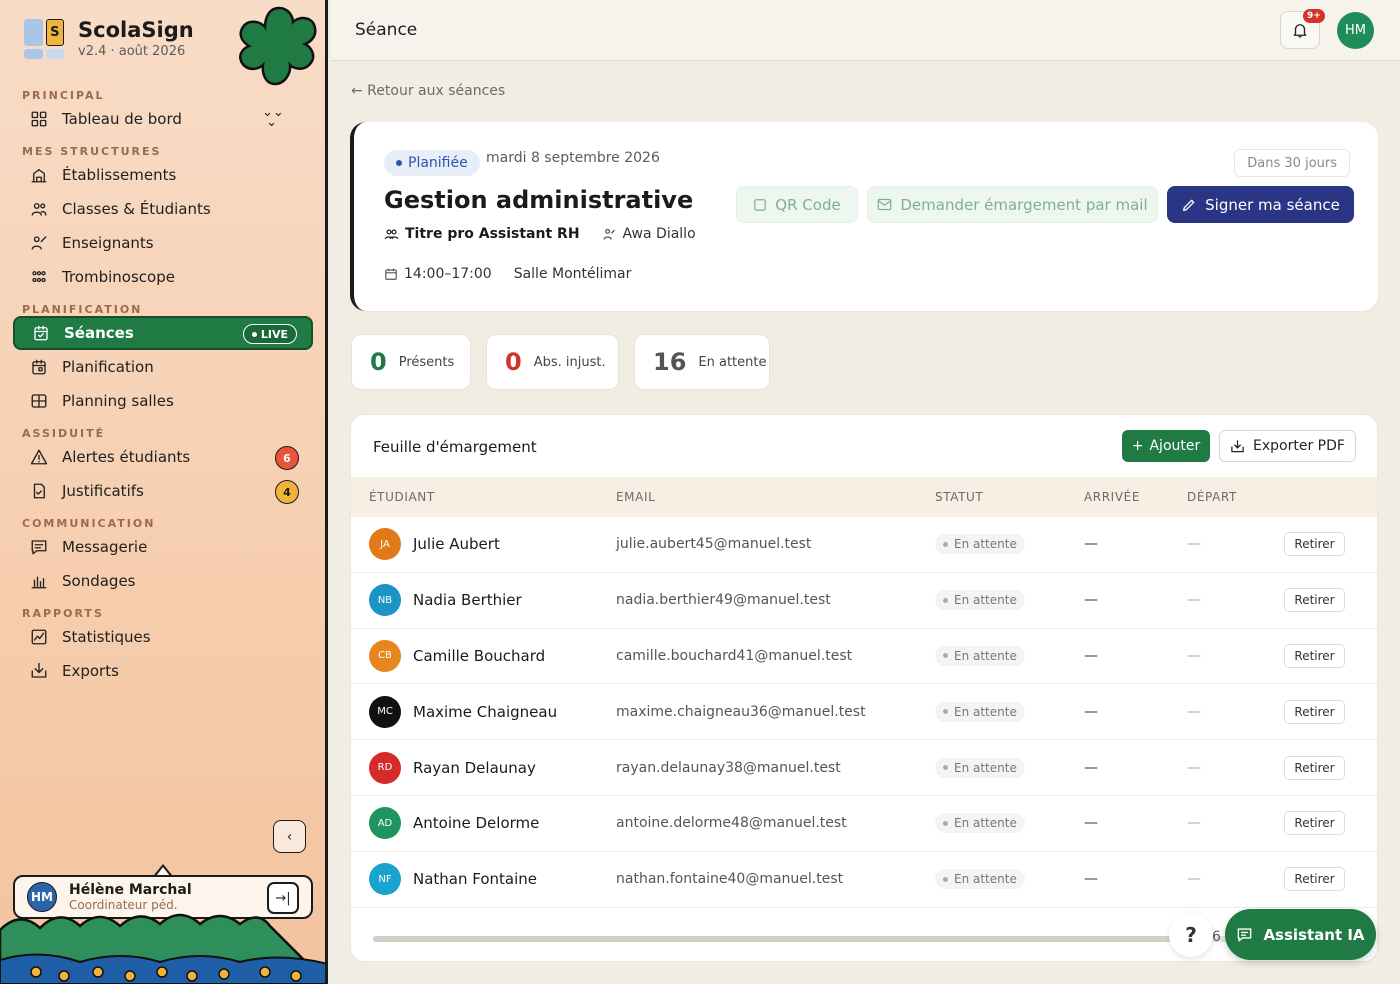  What do you see at coordinates (163, 209) in the screenshot?
I see `sidebar-item-classes-etudiants: Classes & Étudiants` at bounding box center [163, 209].